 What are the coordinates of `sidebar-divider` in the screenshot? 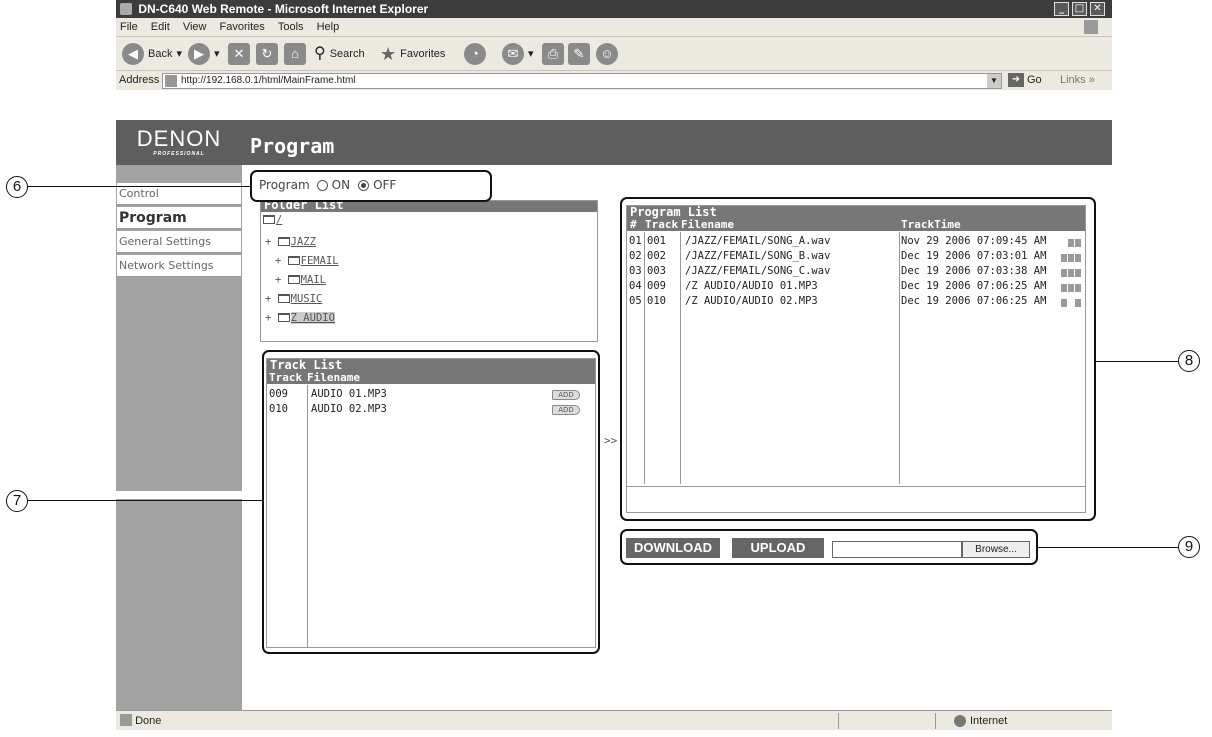 It's located at (179, 495).